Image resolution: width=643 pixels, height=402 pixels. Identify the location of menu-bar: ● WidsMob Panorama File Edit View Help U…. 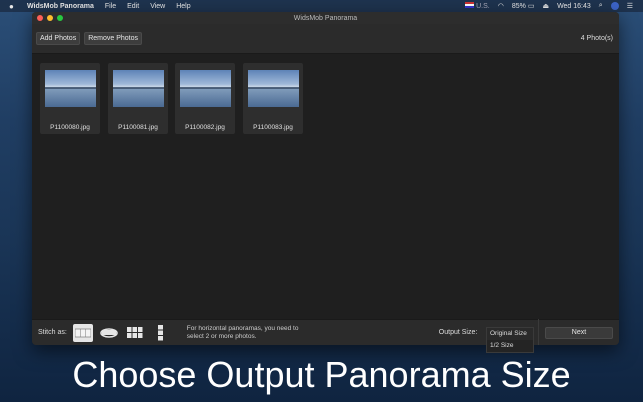
(321, 6).